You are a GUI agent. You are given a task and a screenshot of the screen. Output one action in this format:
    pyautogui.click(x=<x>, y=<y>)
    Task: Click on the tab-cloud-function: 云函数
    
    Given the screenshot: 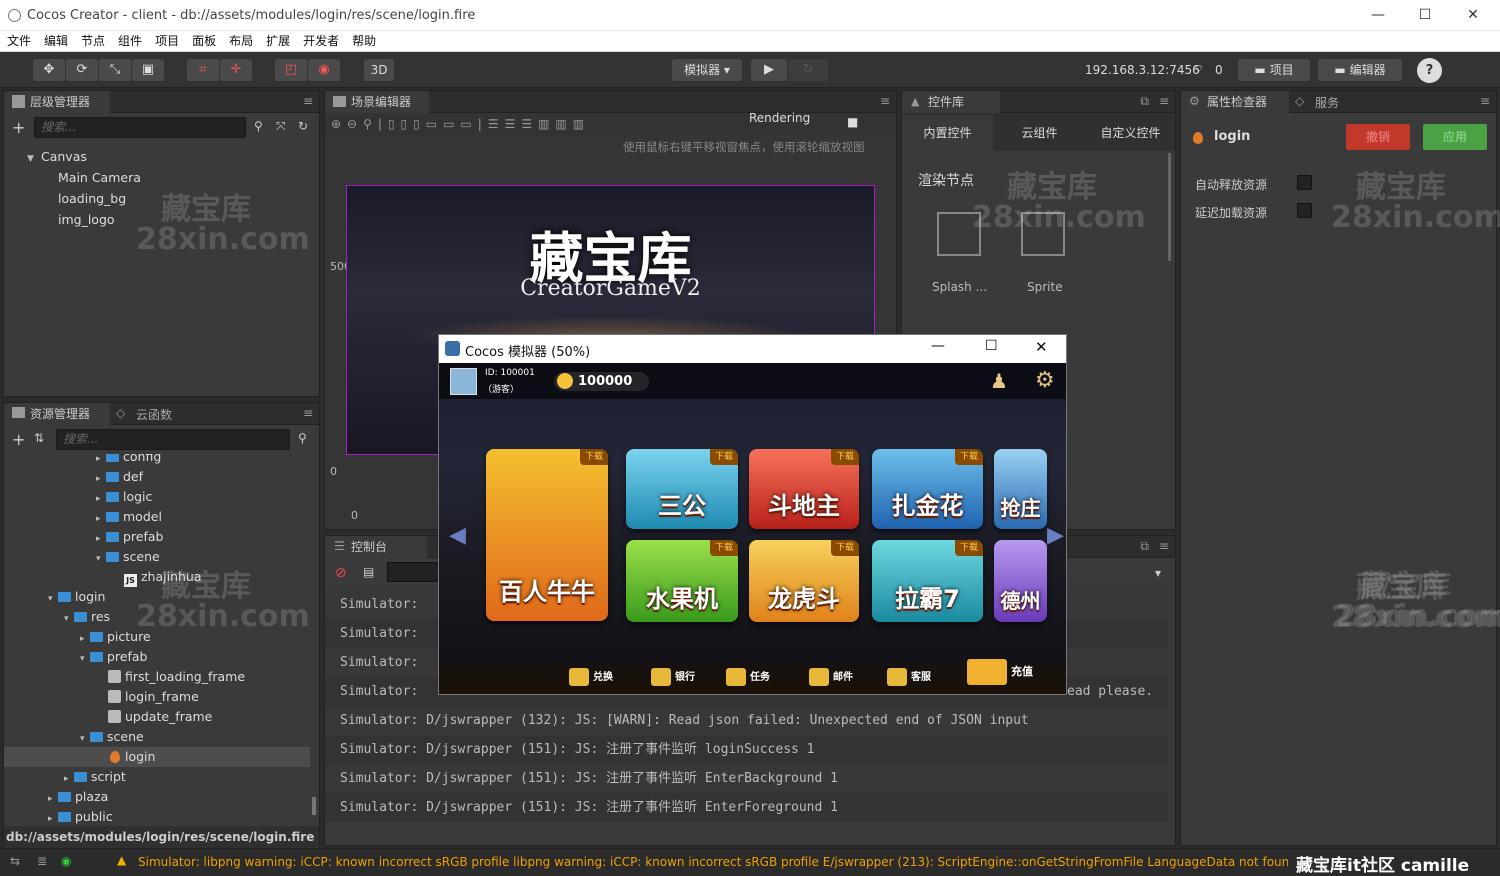 What is the action you would take?
    pyautogui.click(x=154, y=414)
    